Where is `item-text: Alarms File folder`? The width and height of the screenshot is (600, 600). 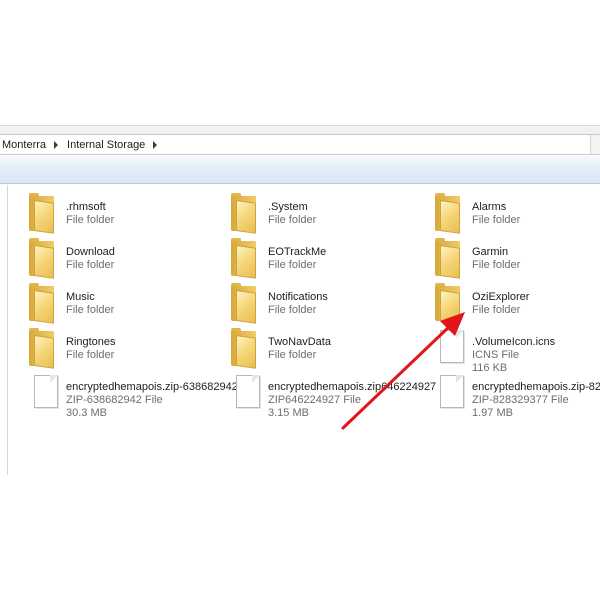
item-text: Alarms File folder is located at coordinates (496, 210).